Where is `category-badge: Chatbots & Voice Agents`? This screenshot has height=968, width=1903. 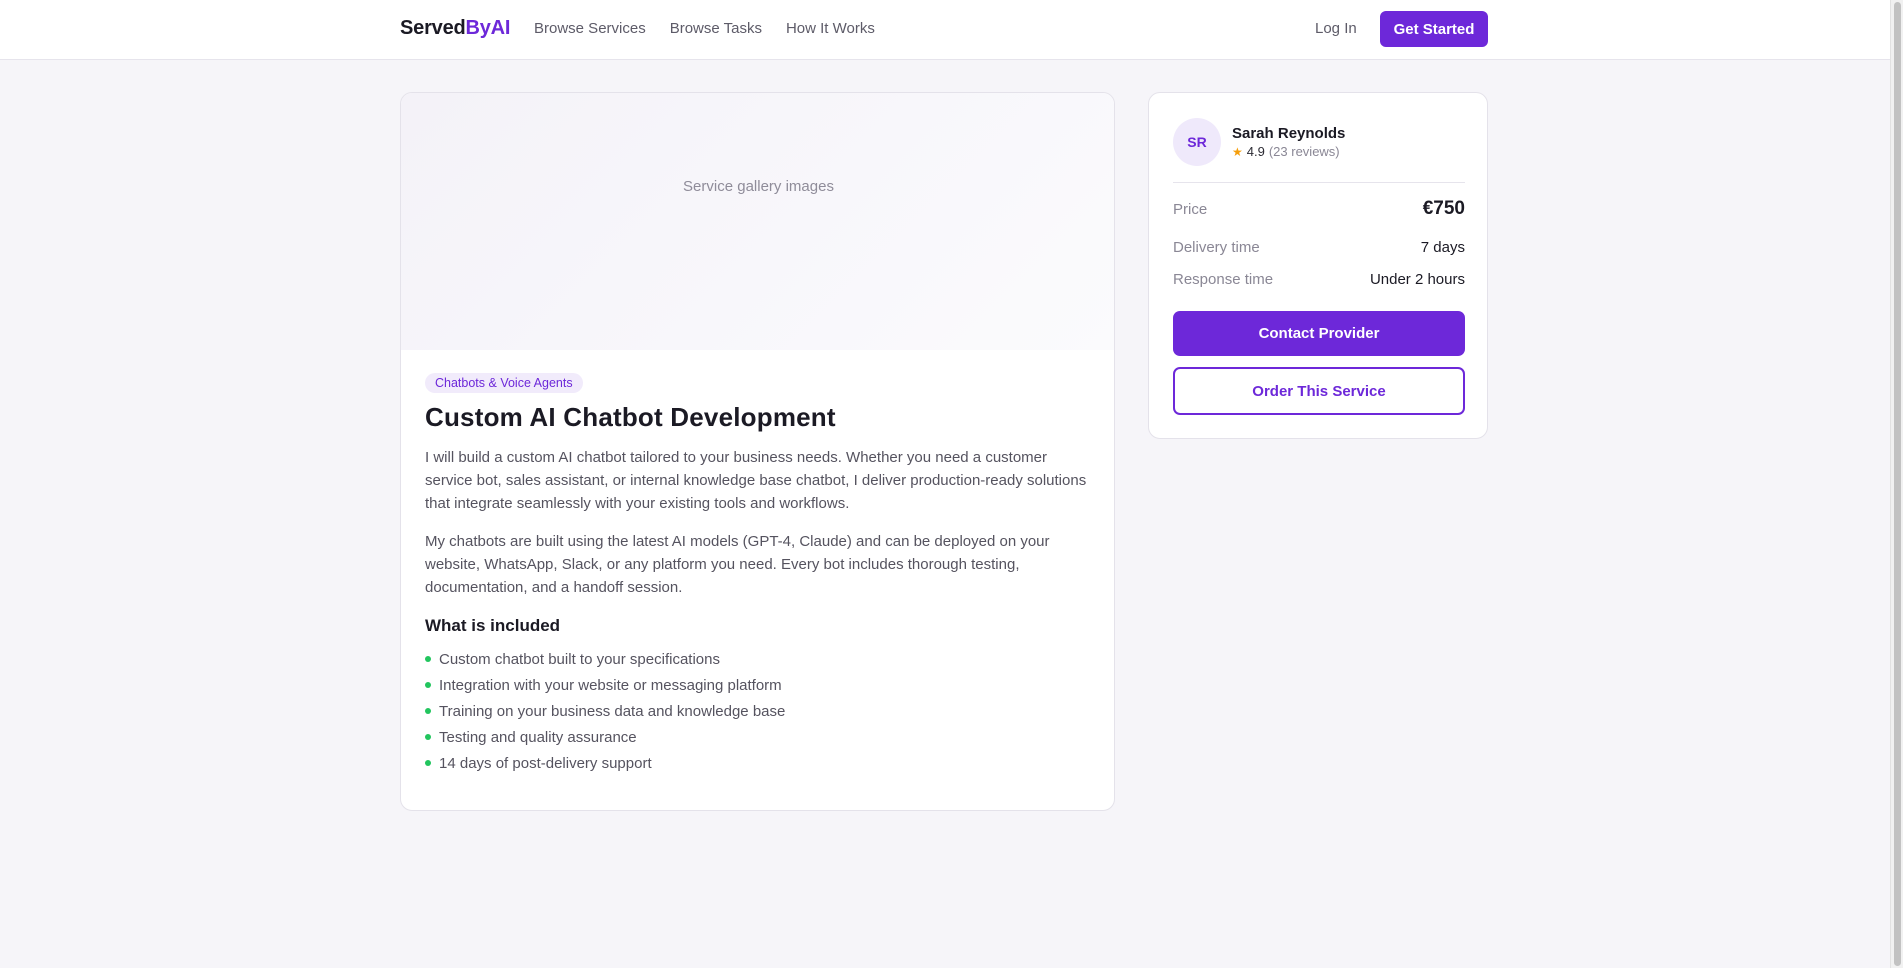 category-badge: Chatbots & Voice Agents is located at coordinates (504, 383).